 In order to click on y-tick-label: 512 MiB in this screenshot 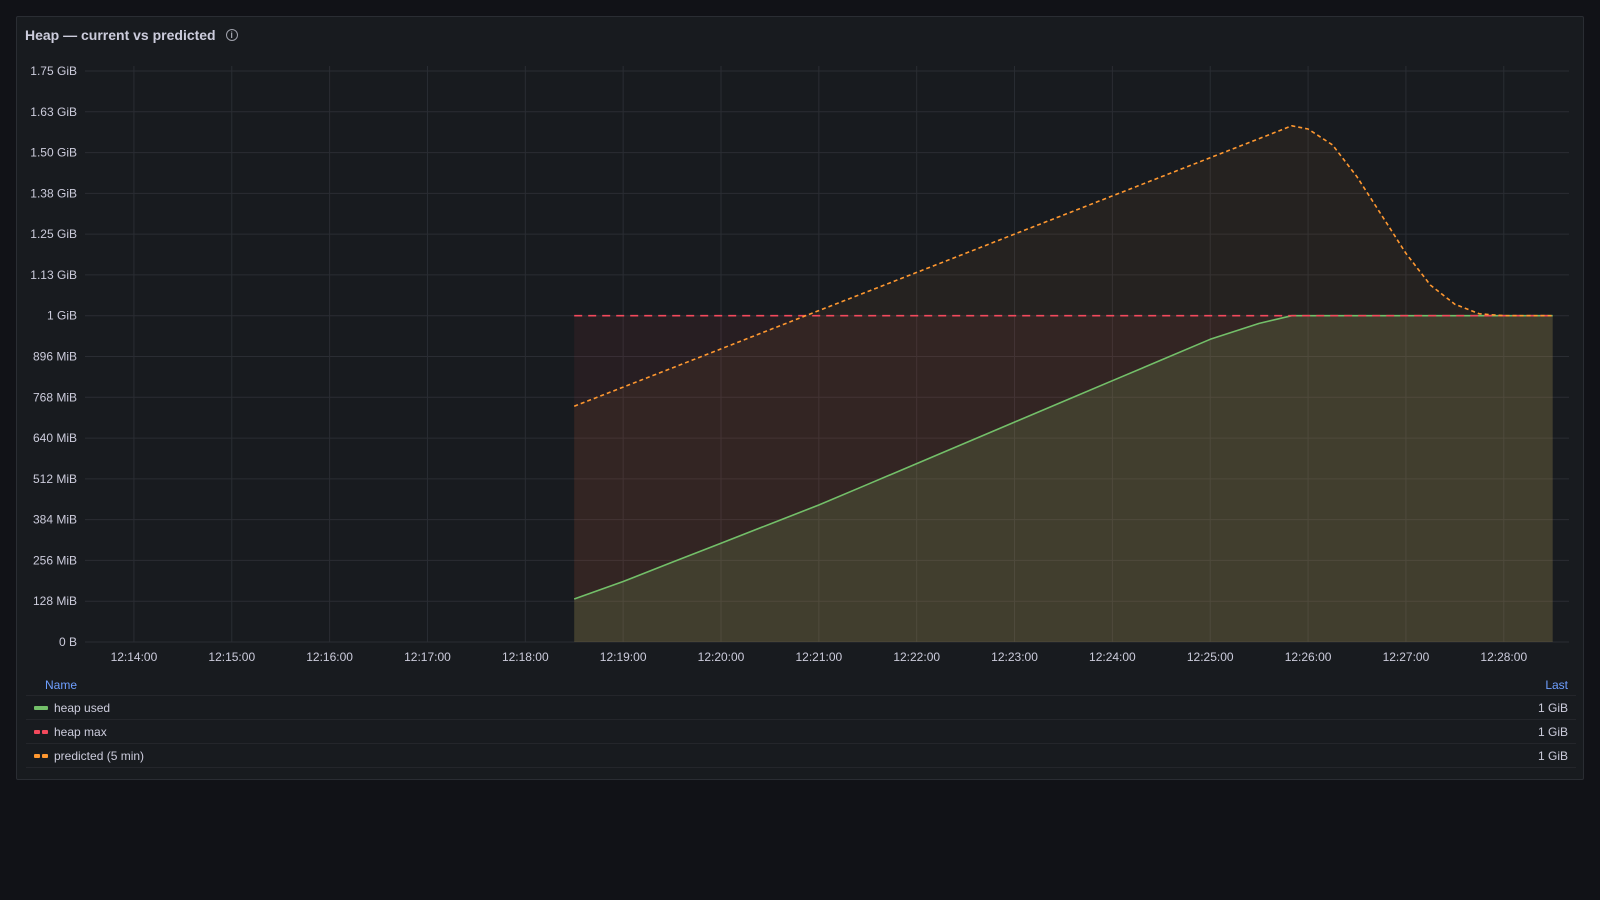, I will do `click(55, 479)`.